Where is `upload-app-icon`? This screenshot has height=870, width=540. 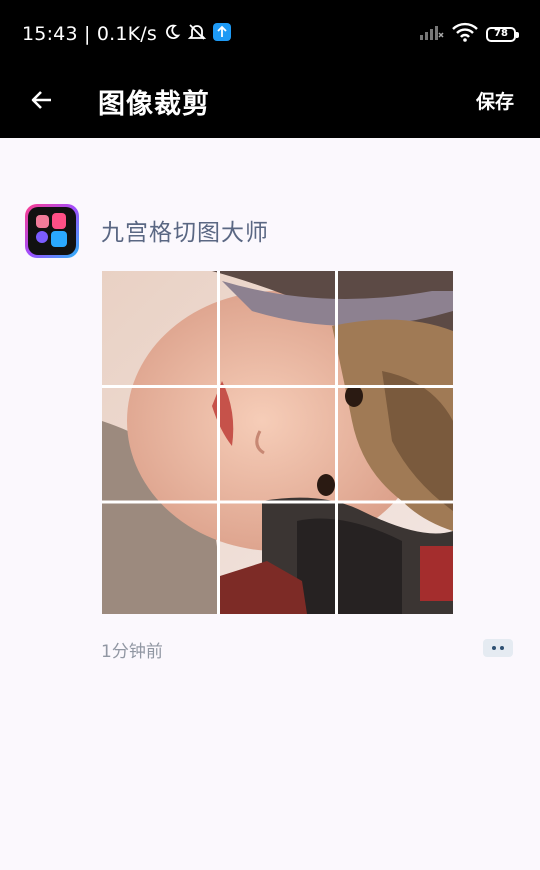
upload-app-icon is located at coordinates (222, 34).